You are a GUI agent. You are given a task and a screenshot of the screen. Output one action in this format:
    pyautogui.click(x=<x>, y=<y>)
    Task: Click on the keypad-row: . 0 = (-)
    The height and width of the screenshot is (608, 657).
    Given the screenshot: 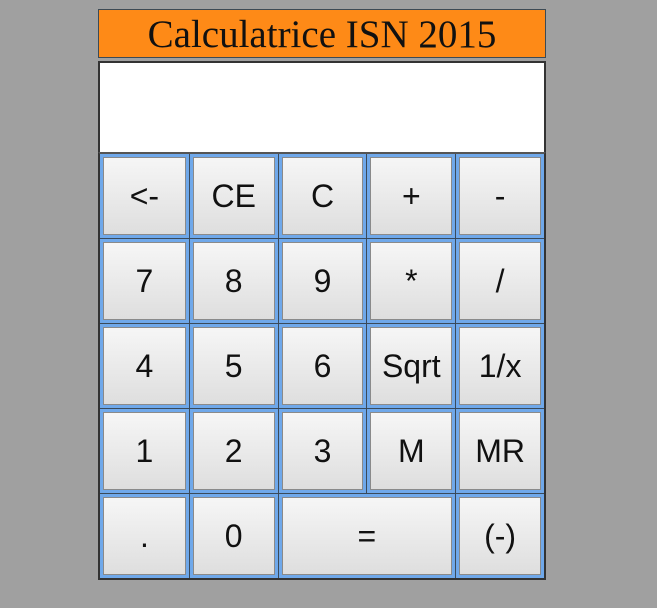 What is the action you would take?
    pyautogui.click(x=322, y=535)
    